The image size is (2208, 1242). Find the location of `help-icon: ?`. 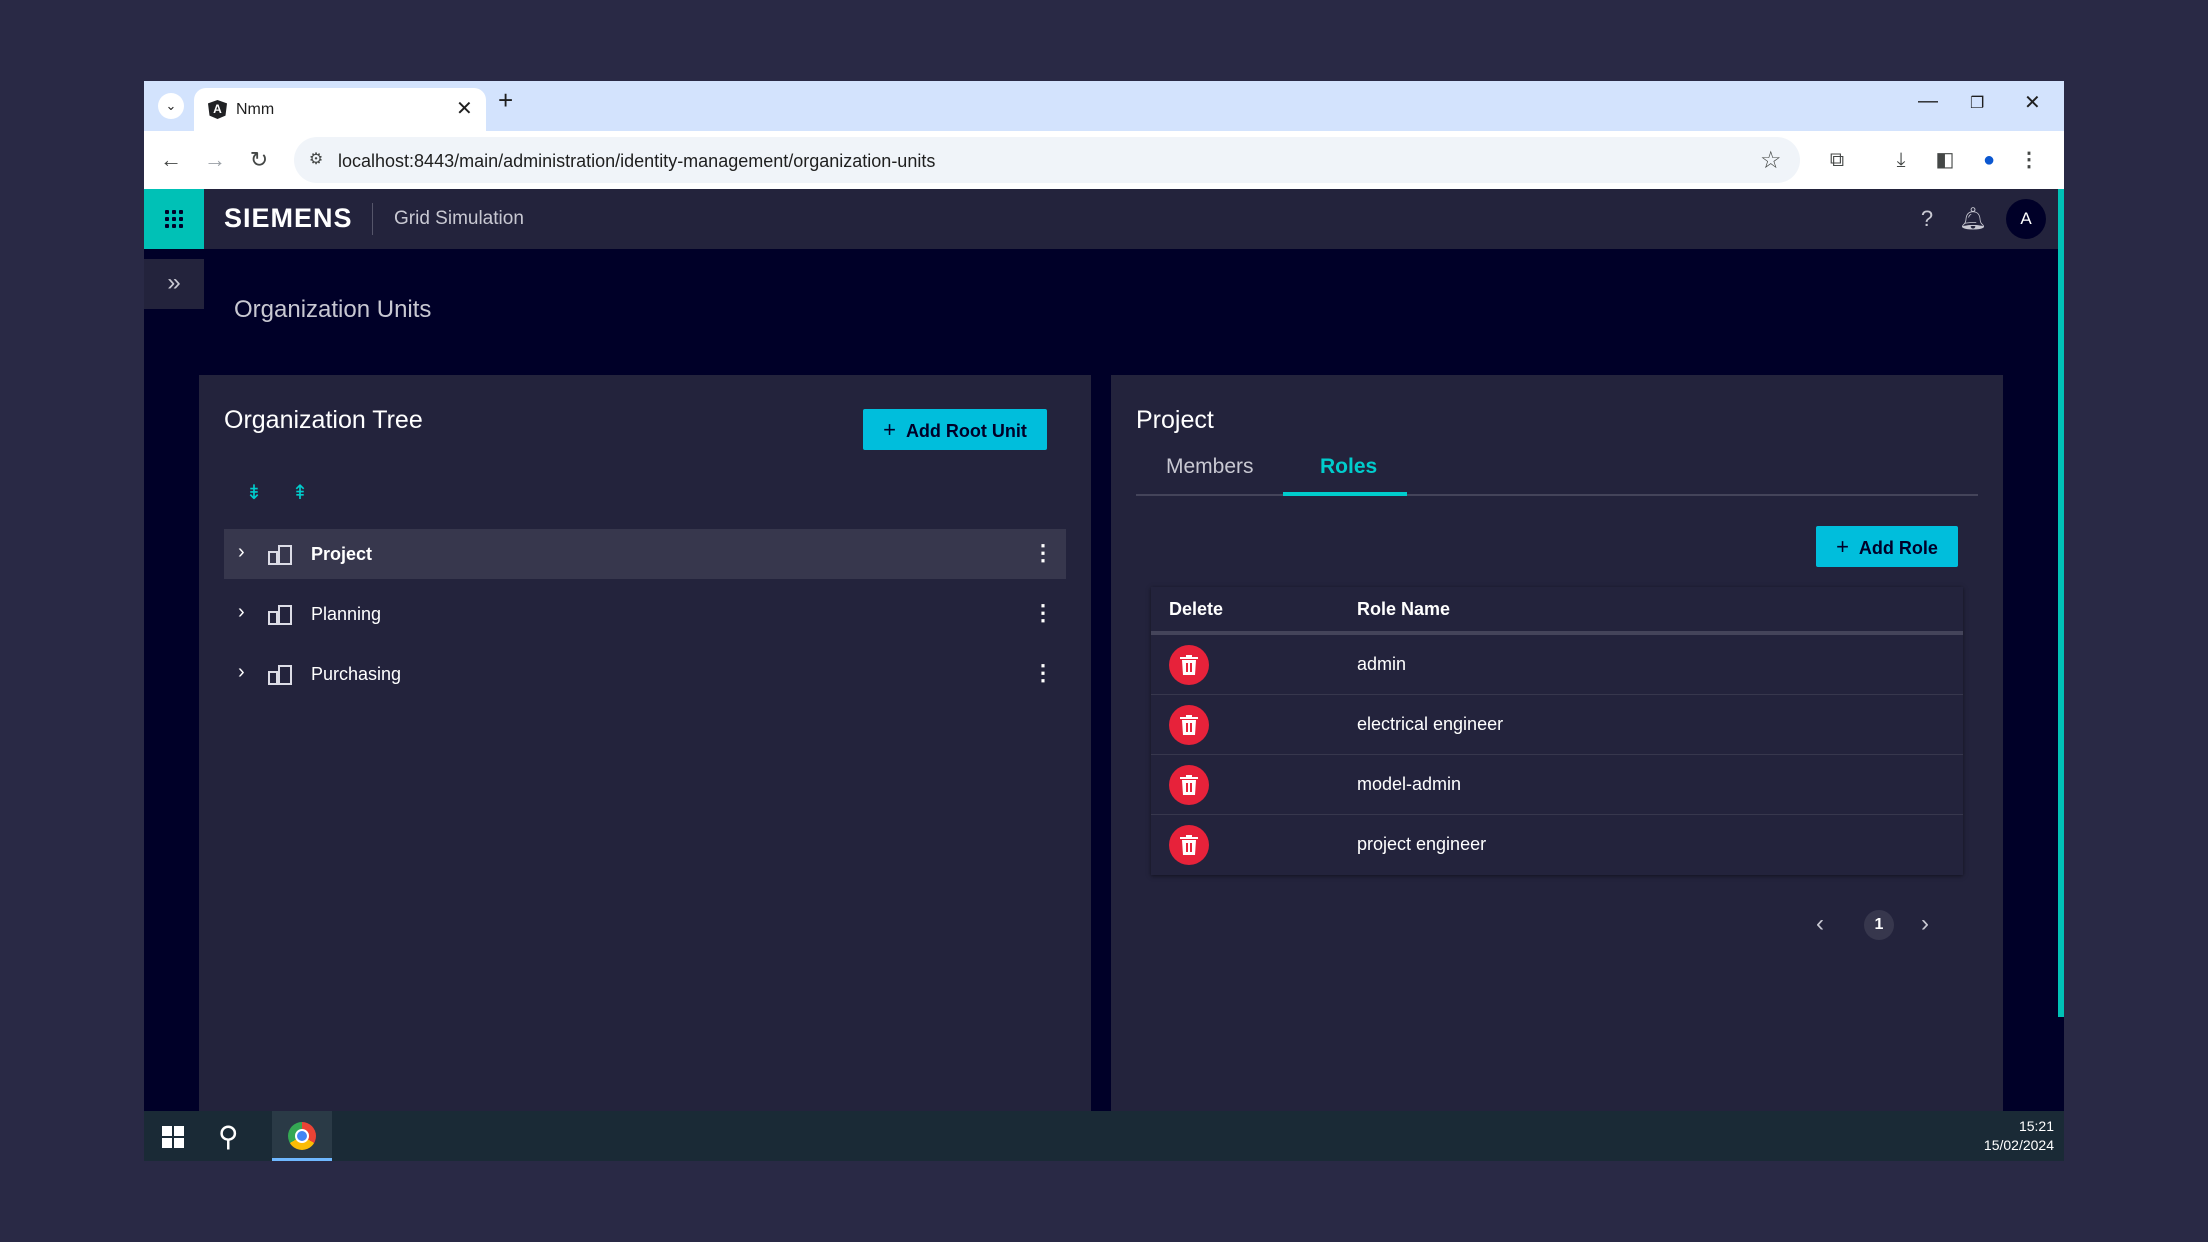

help-icon: ? is located at coordinates (1927, 219).